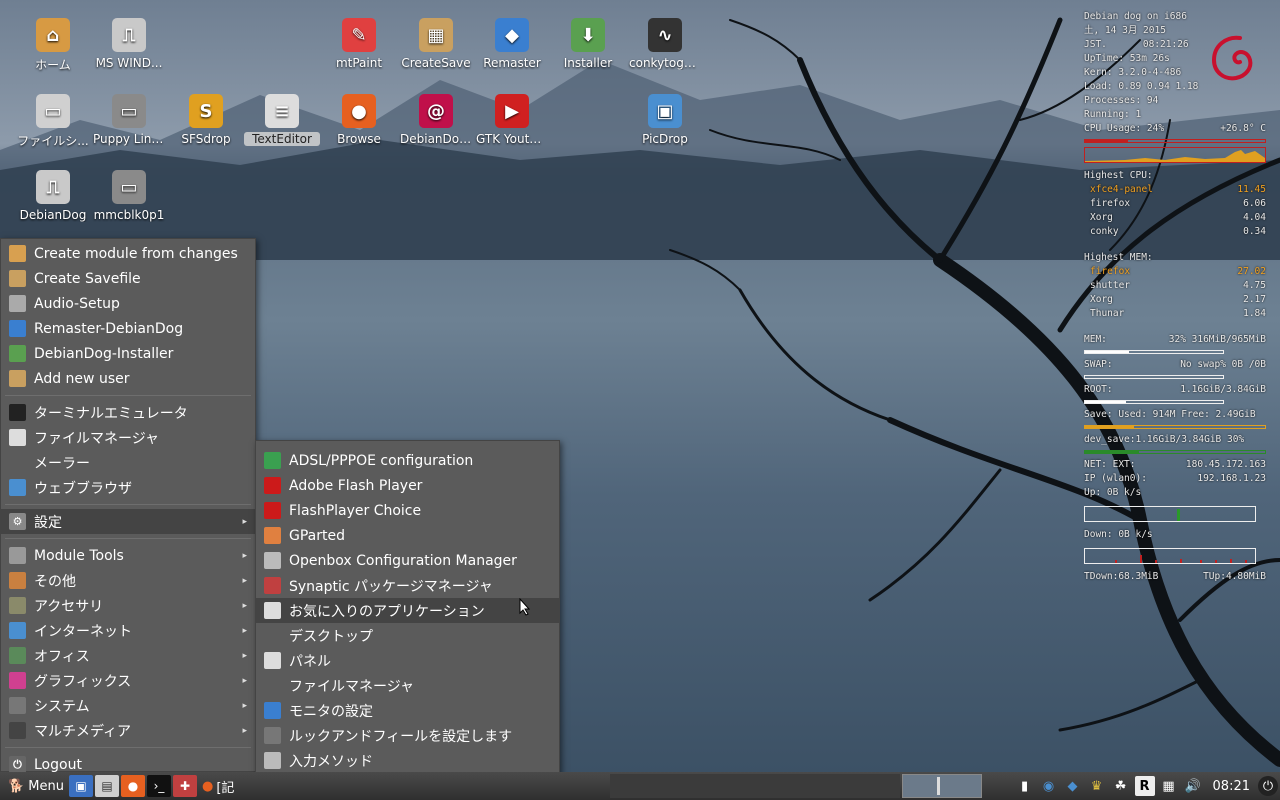 The image size is (1280, 800). Describe the element at coordinates (17, 487) in the screenshot. I see `compass-icon` at that location.